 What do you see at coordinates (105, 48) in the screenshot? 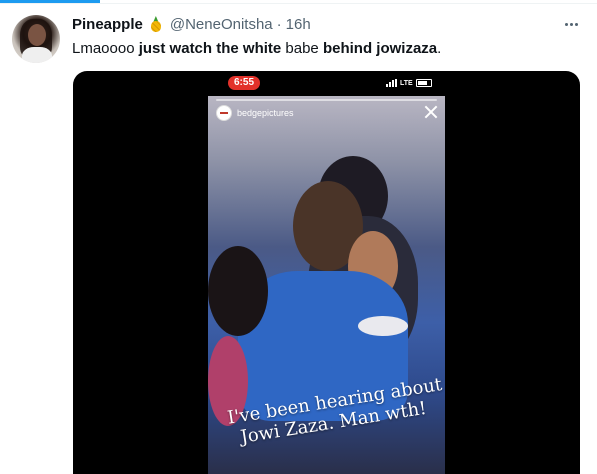
I see `tweet-text-part: Lmaoooo` at bounding box center [105, 48].